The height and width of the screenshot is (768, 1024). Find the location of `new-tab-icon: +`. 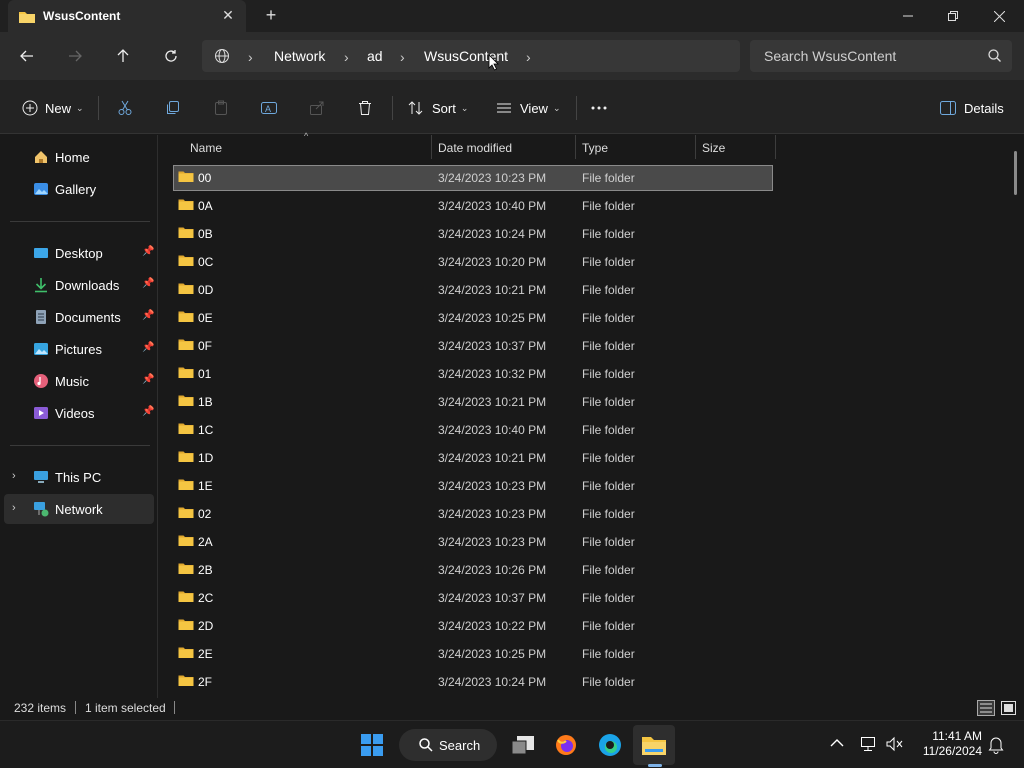

new-tab-icon: + is located at coordinates (271, 15).